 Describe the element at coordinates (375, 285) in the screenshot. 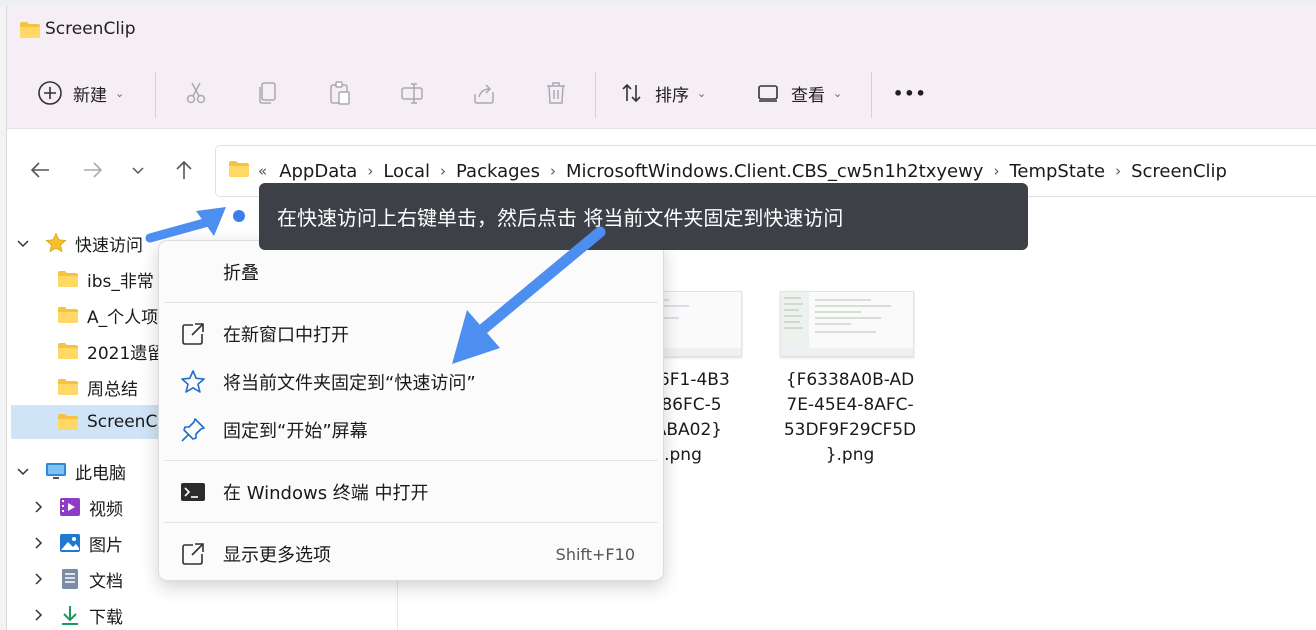

I see `annotation-arrows` at that location.